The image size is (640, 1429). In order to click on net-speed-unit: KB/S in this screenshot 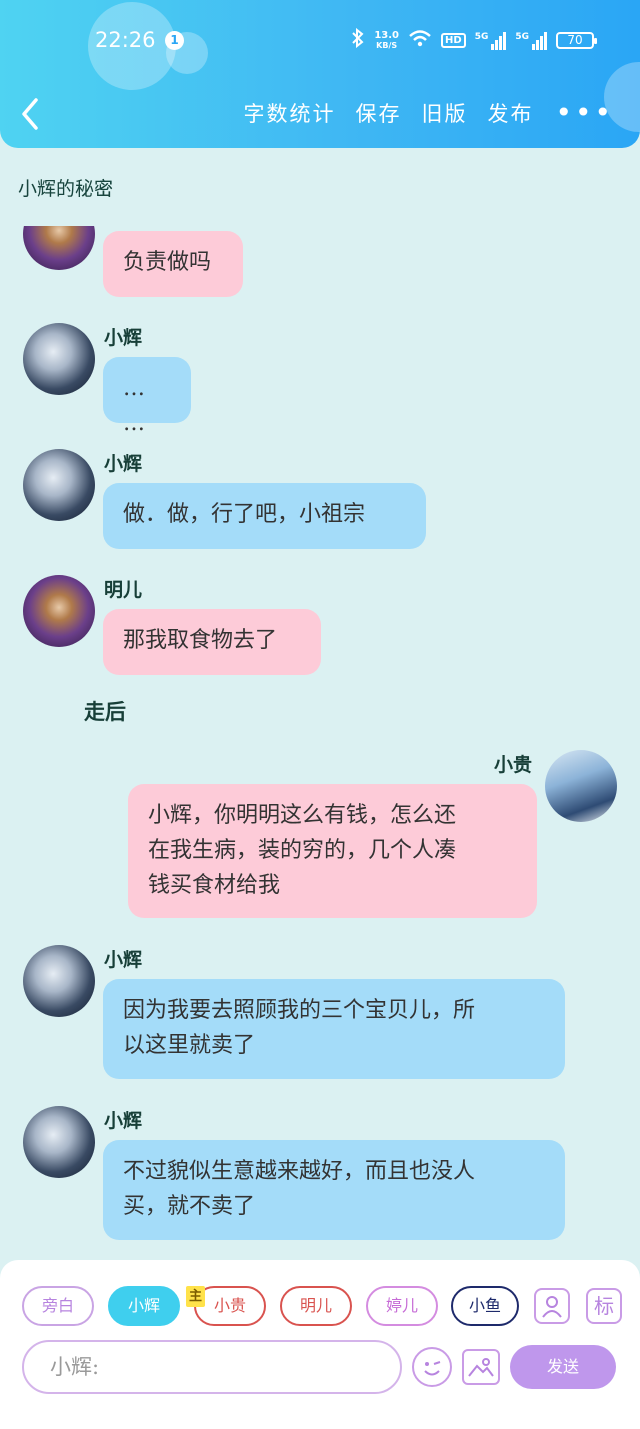, I will do `click(387, 45)`.